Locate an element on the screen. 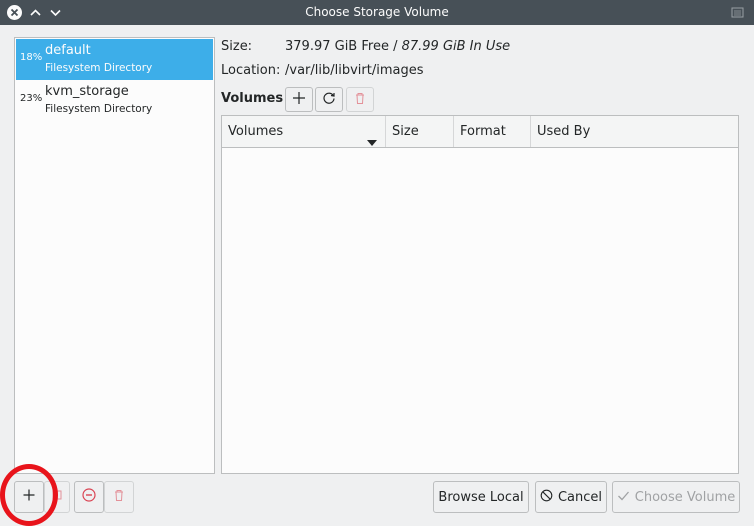 The image size is (754, 526). column-header-format: Format is located at coordinates (492, 131).